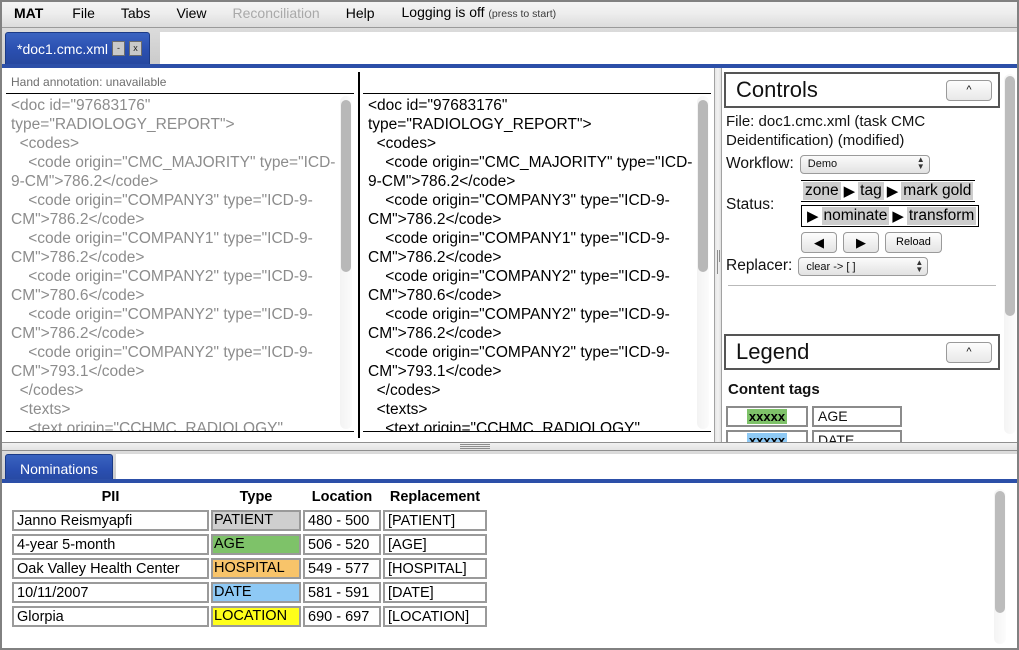 This screenshot has height=650, width=1019. I want to click on control-column-scrollbar, so click(1010, 254).